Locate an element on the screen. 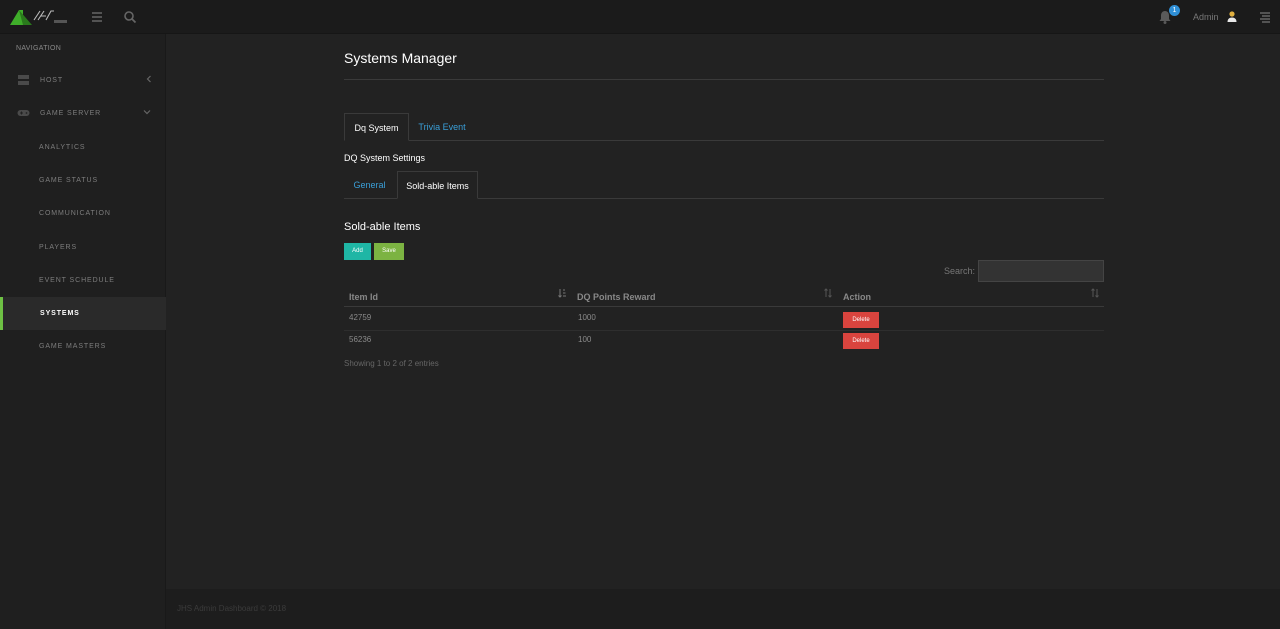 This screenshot has width=1280, height=629. sidebar-item-label: PLAYERS is located at coordinates (58, 247).